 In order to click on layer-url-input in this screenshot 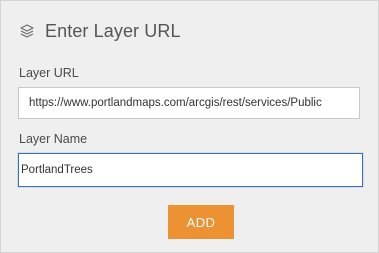, I will do `click(189, 103)`.